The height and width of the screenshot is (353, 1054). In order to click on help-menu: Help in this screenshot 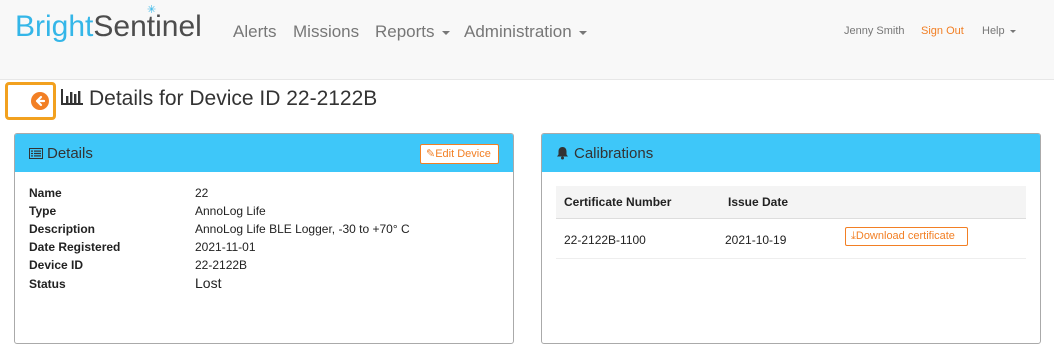, I will do `click(999, 31)`.